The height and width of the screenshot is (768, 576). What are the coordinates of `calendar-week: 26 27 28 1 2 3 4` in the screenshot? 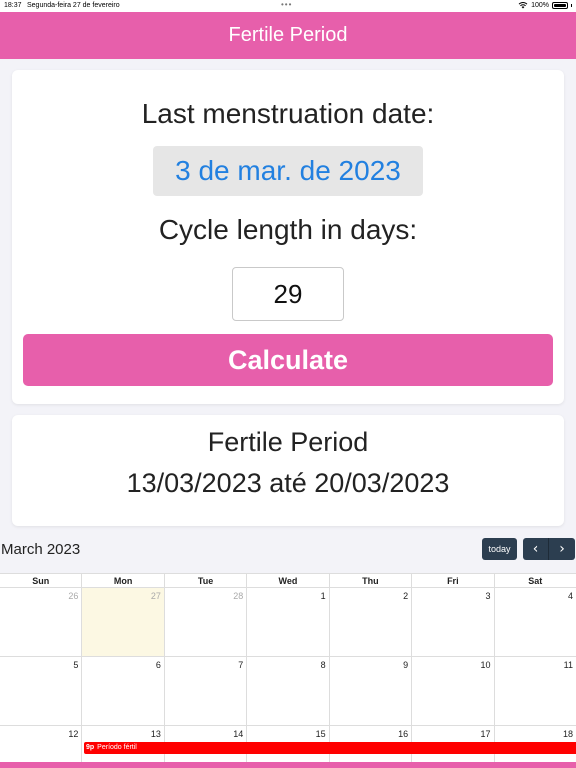 It's located at (288, 622).